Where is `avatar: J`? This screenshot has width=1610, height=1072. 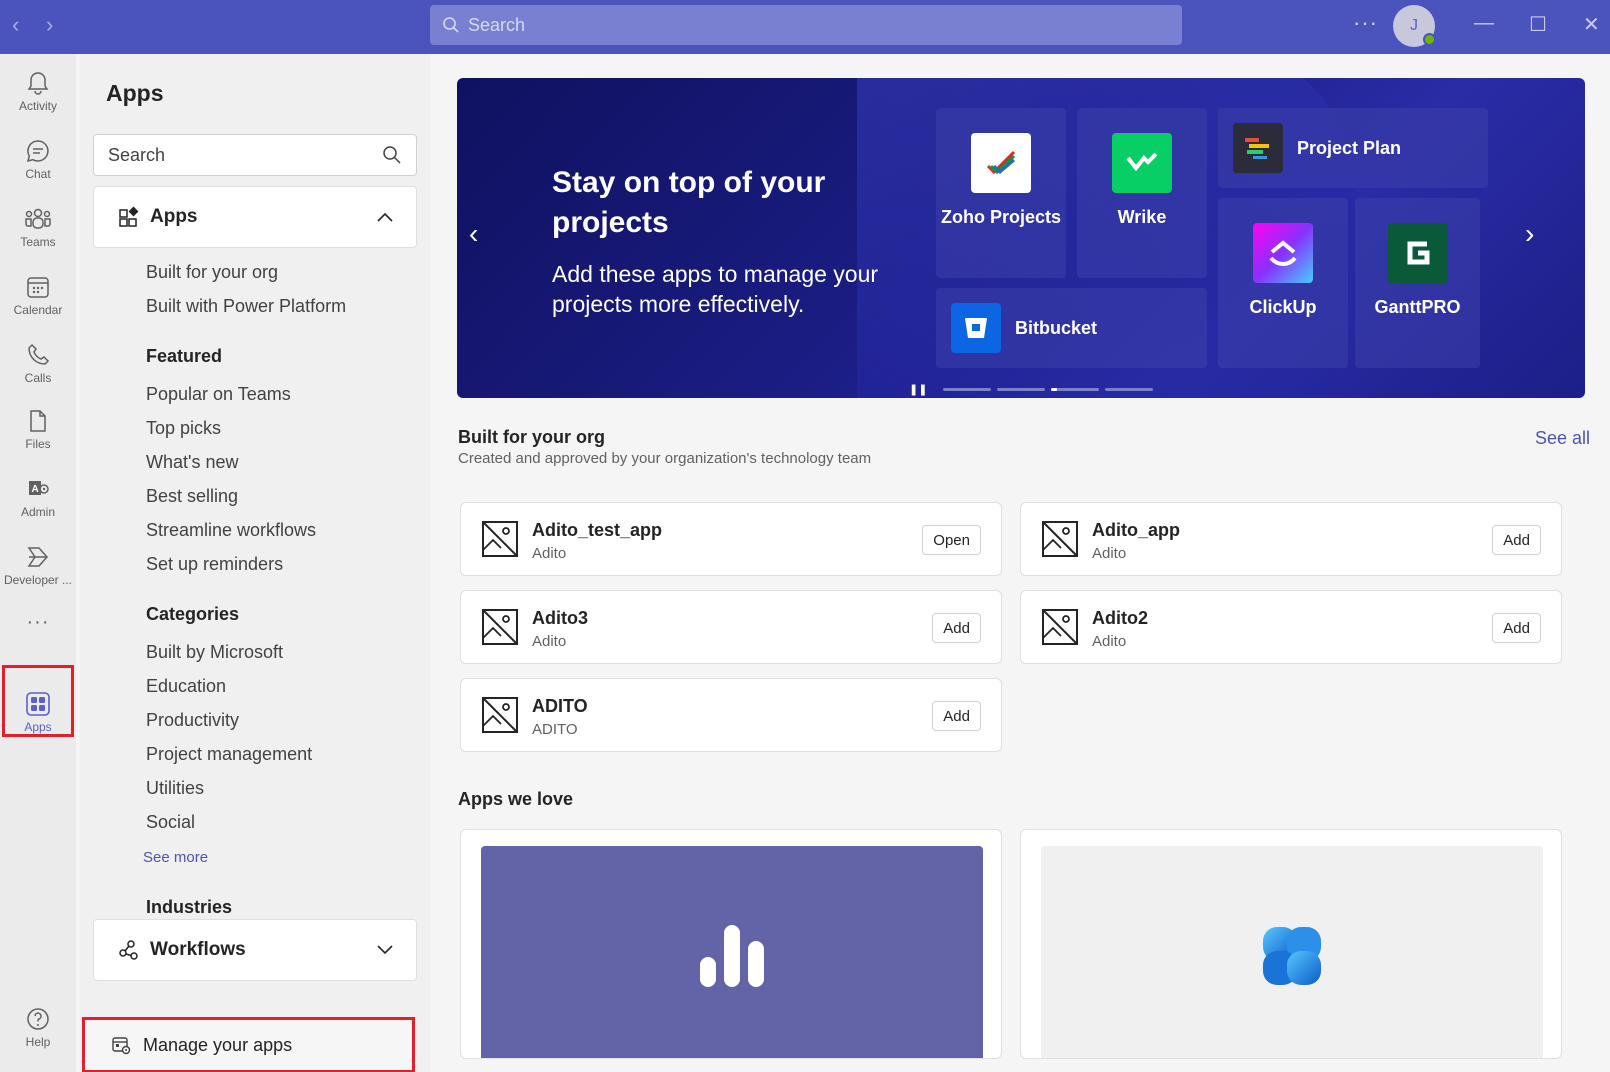 avatar: J is located at coordinates (1414, 26).